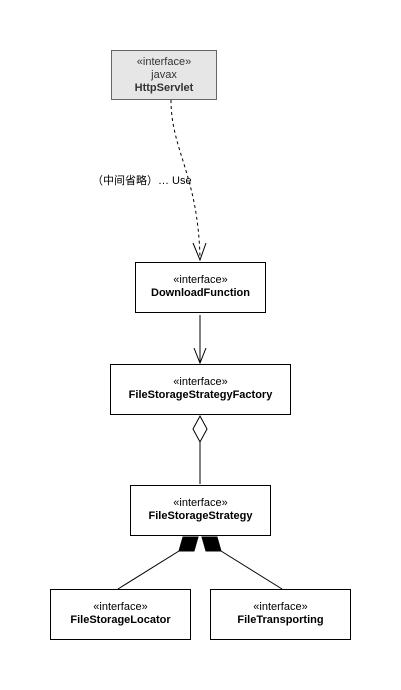 The width and height of the screenshot is (401, 690). I want to click on composition-diamond-icon-left, so click(188, 544).